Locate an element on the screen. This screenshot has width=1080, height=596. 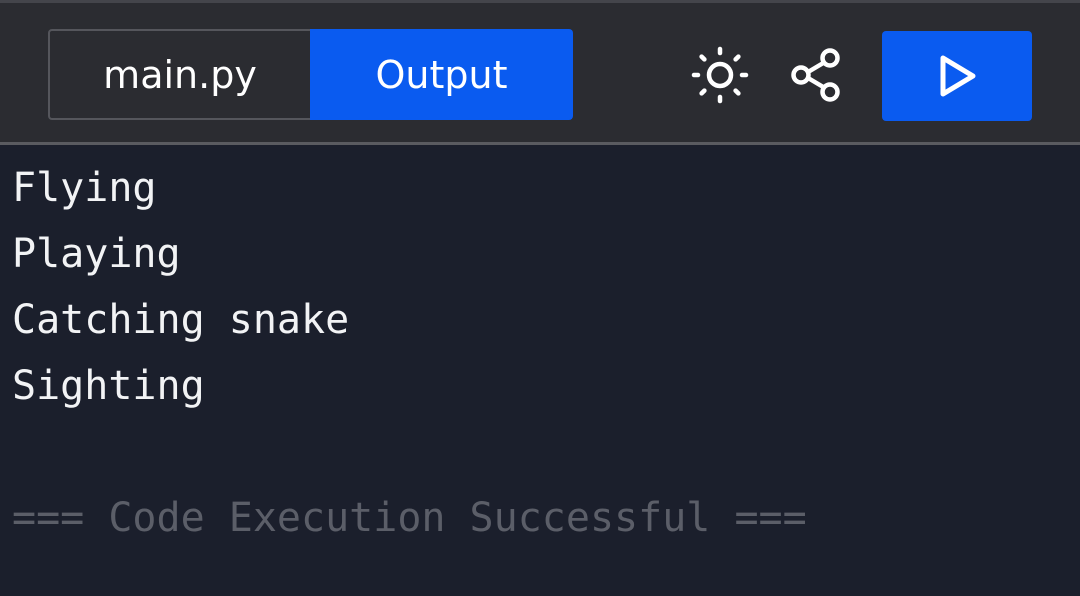
sun-icon is located at coordinates (720, 75).